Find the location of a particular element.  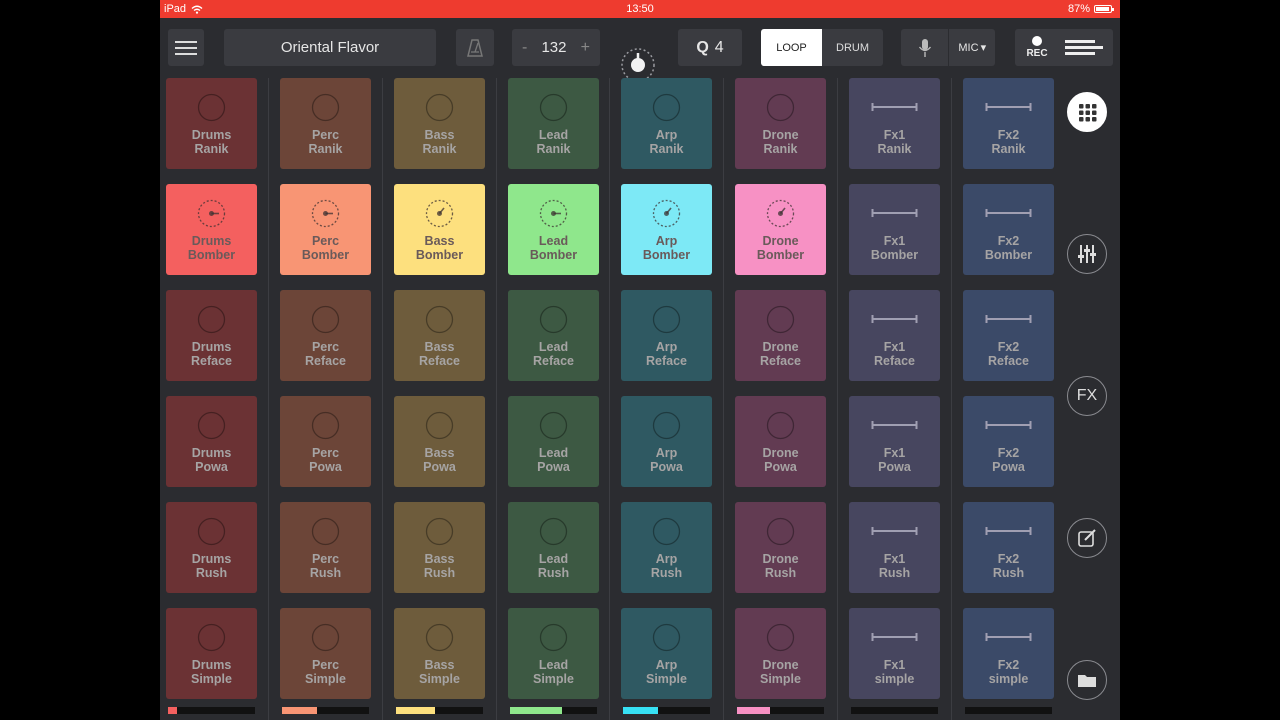

chevron-down-icon: ▾ is located at coordinates (983, 48).